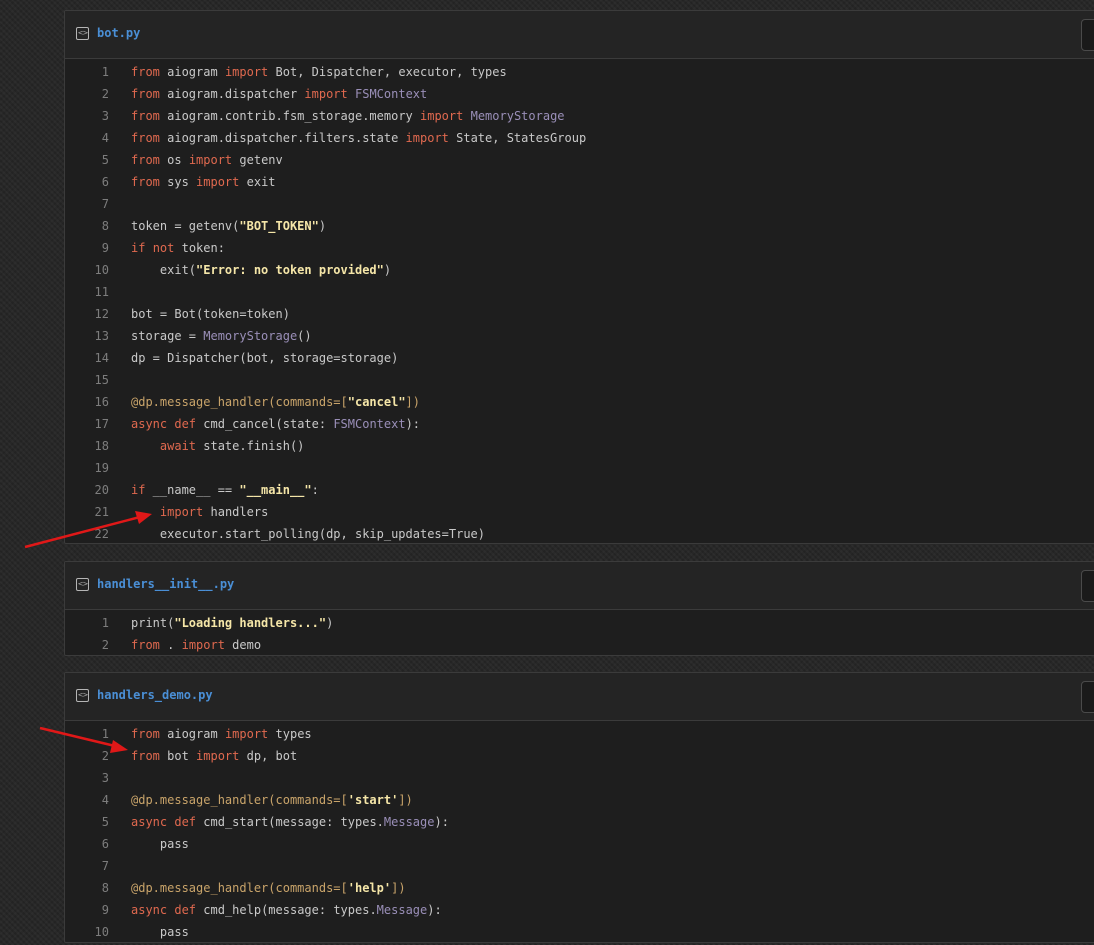 Image resolution: width=1094 pixels, height=945 pixels. I want to click on line-number: 1, so click(105, 623).